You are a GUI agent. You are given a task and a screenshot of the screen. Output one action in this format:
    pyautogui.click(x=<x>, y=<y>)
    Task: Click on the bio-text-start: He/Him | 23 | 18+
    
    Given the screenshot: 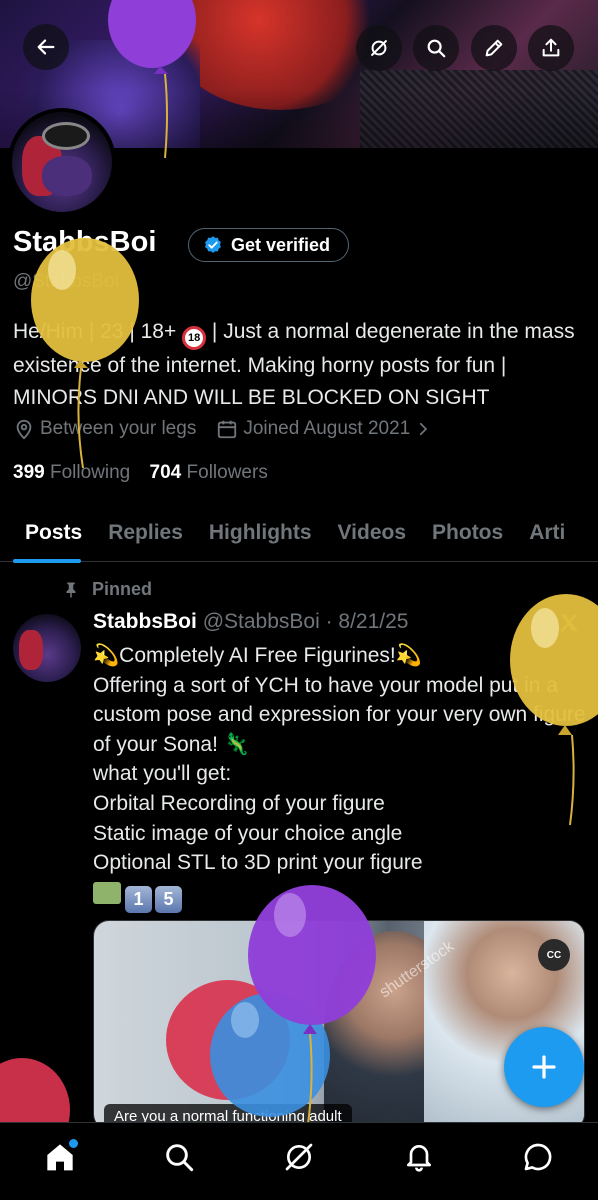 What is the action you would take?
    pyautogui.click(x=98, y=331)
    